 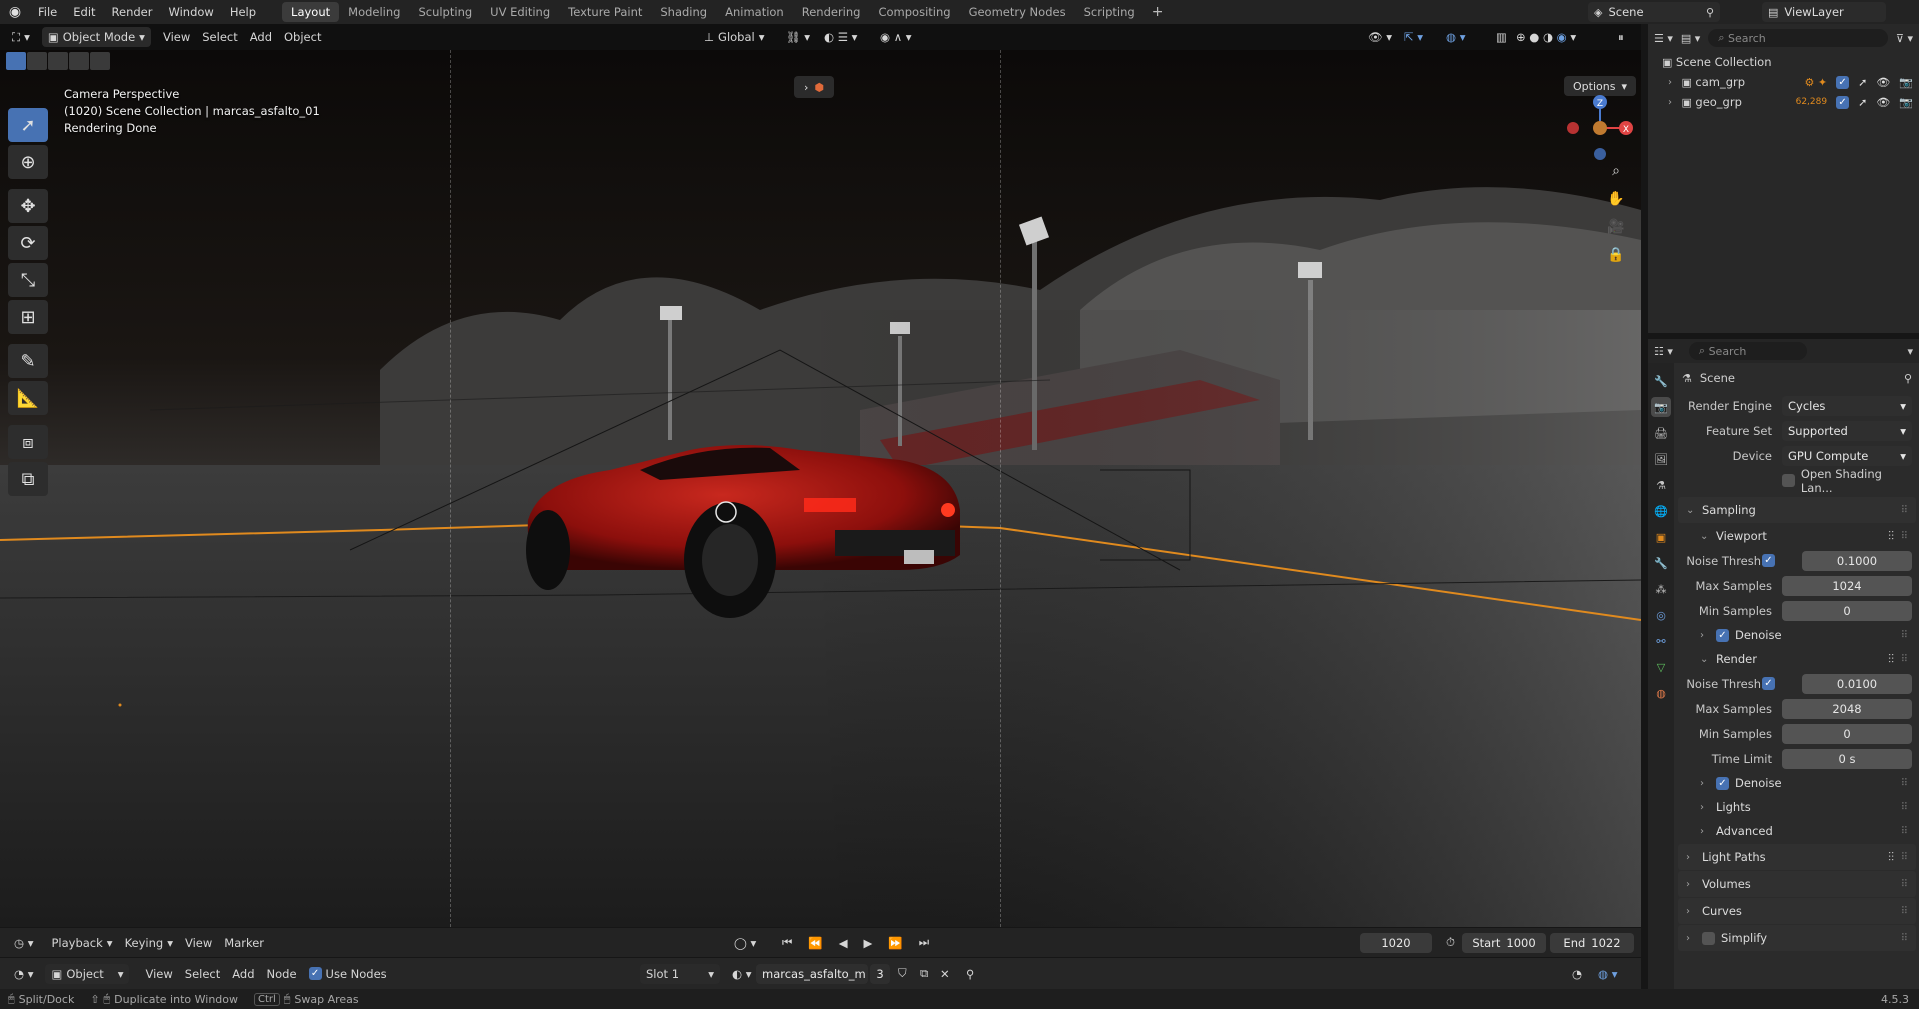 I want to click on auto-key-button: ◯ ▾, so click(x=745, y=943).